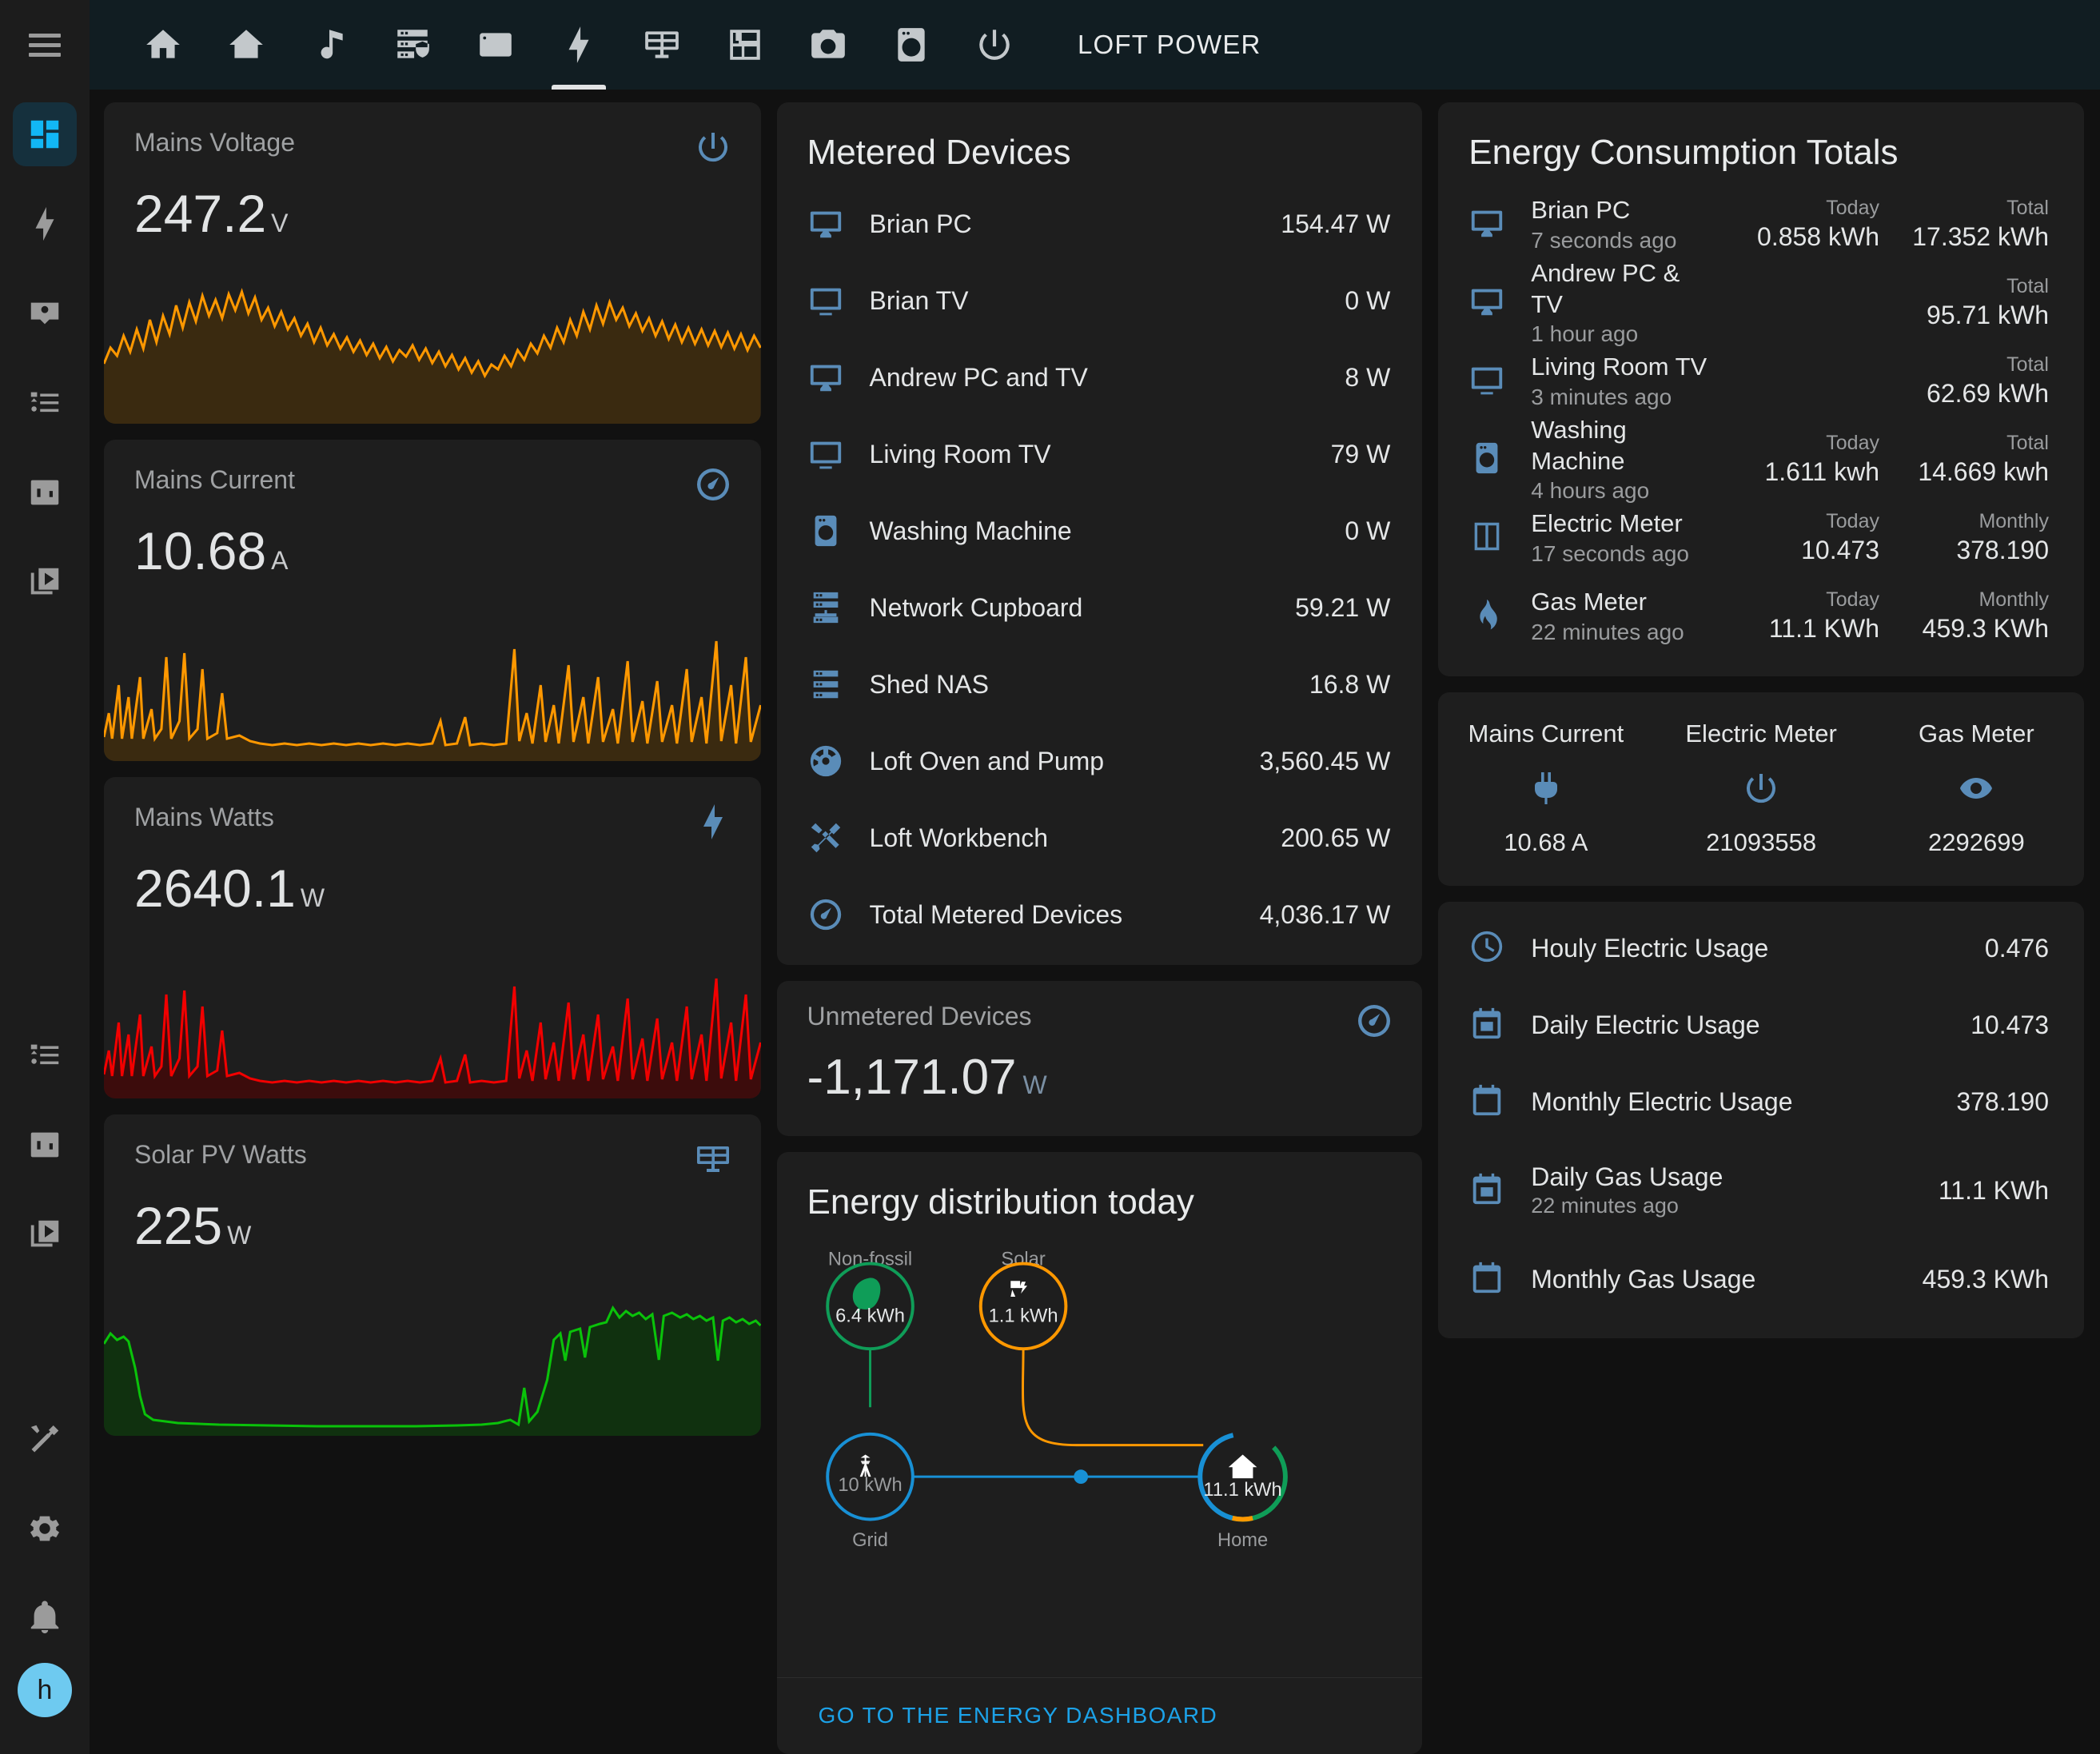  Describe the element at coordinates (911, 45) in the screenshot. I see `tab-appliances` at that location.